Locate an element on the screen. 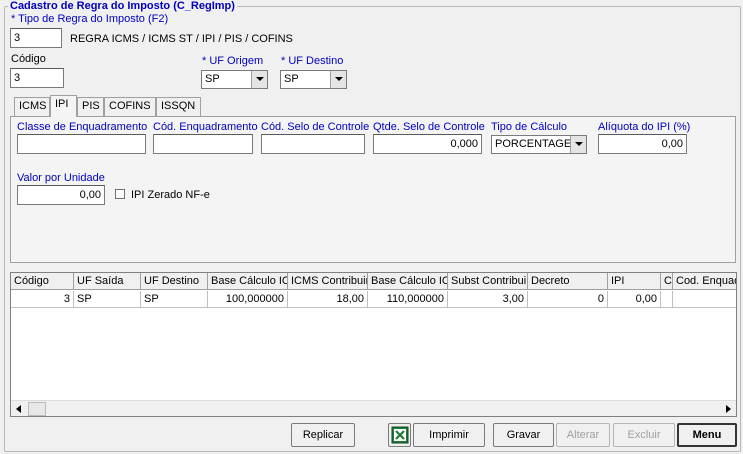 The height and width of the screenshot is (454, 743). codigo-input: 3 is located at coordinates (37, 78).